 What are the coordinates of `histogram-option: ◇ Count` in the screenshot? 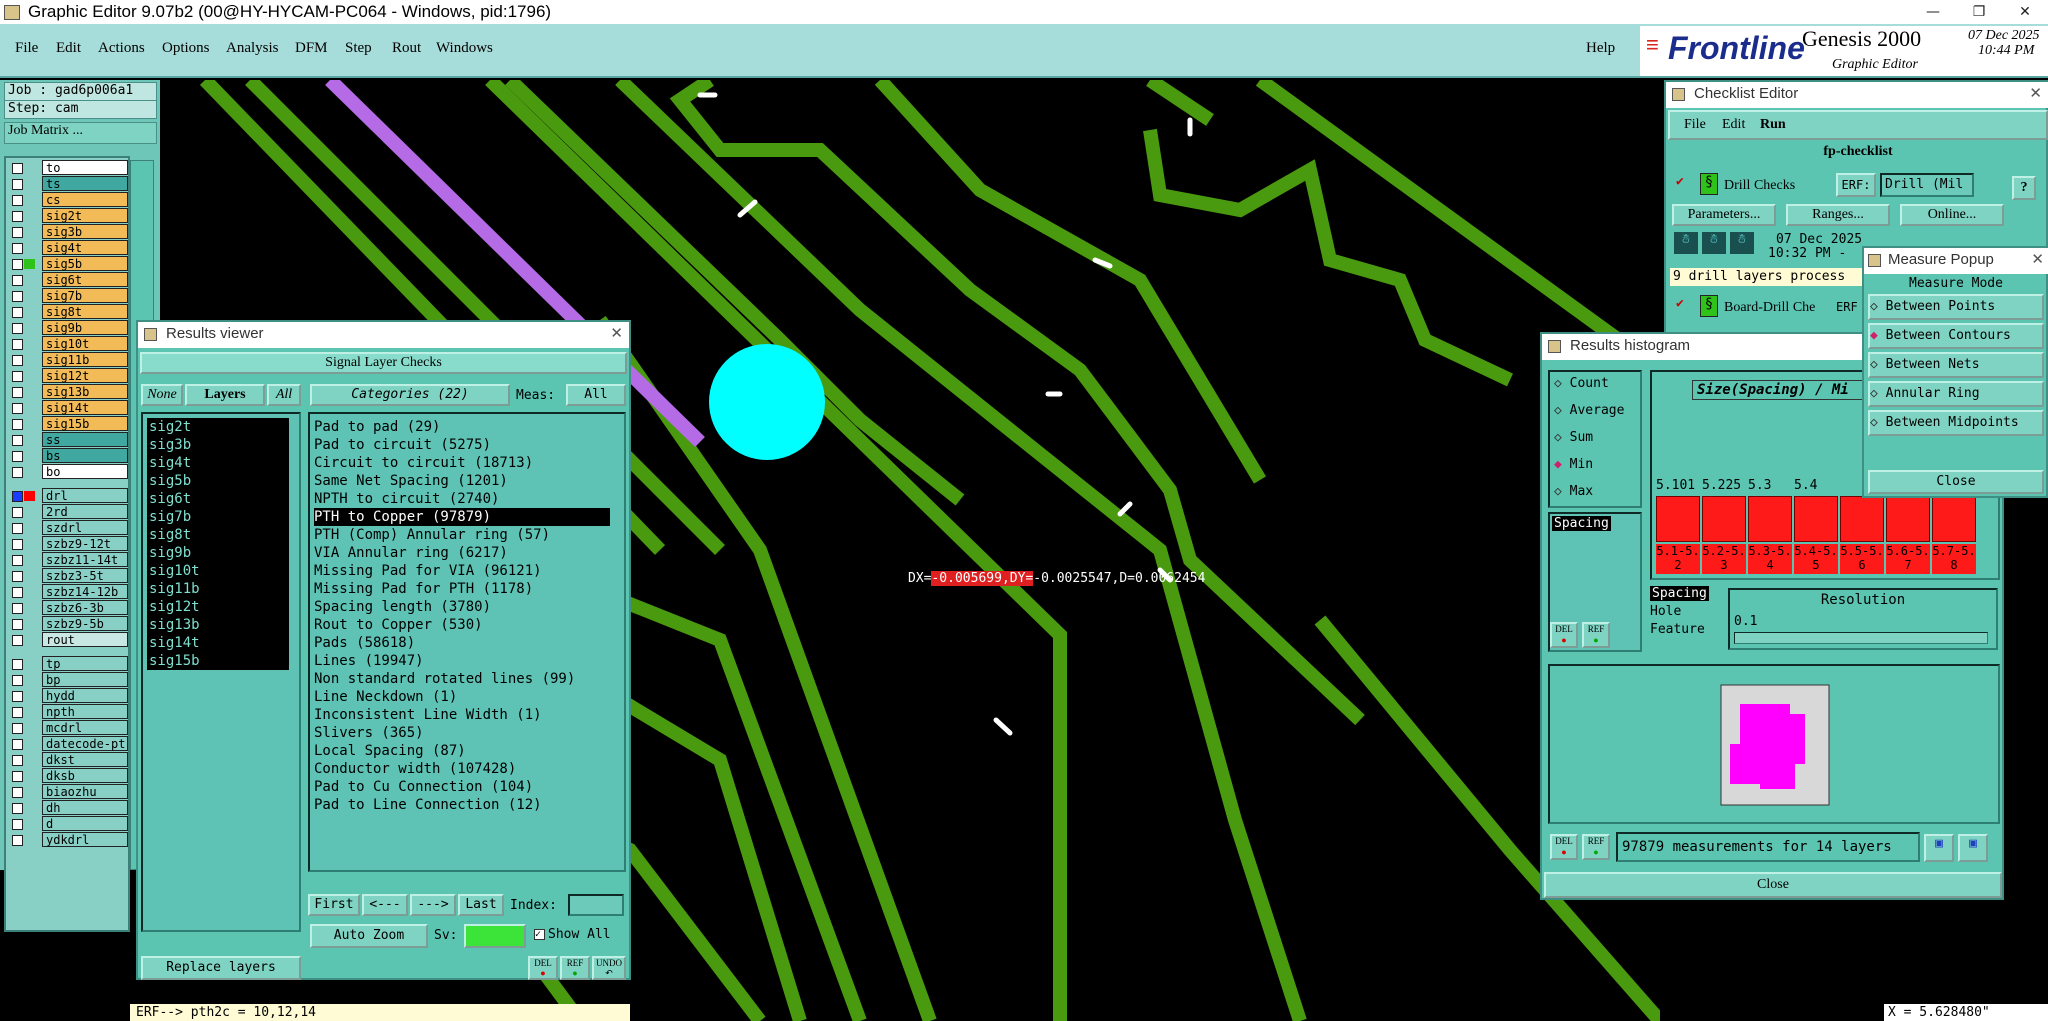 It's located at (1581, 383).